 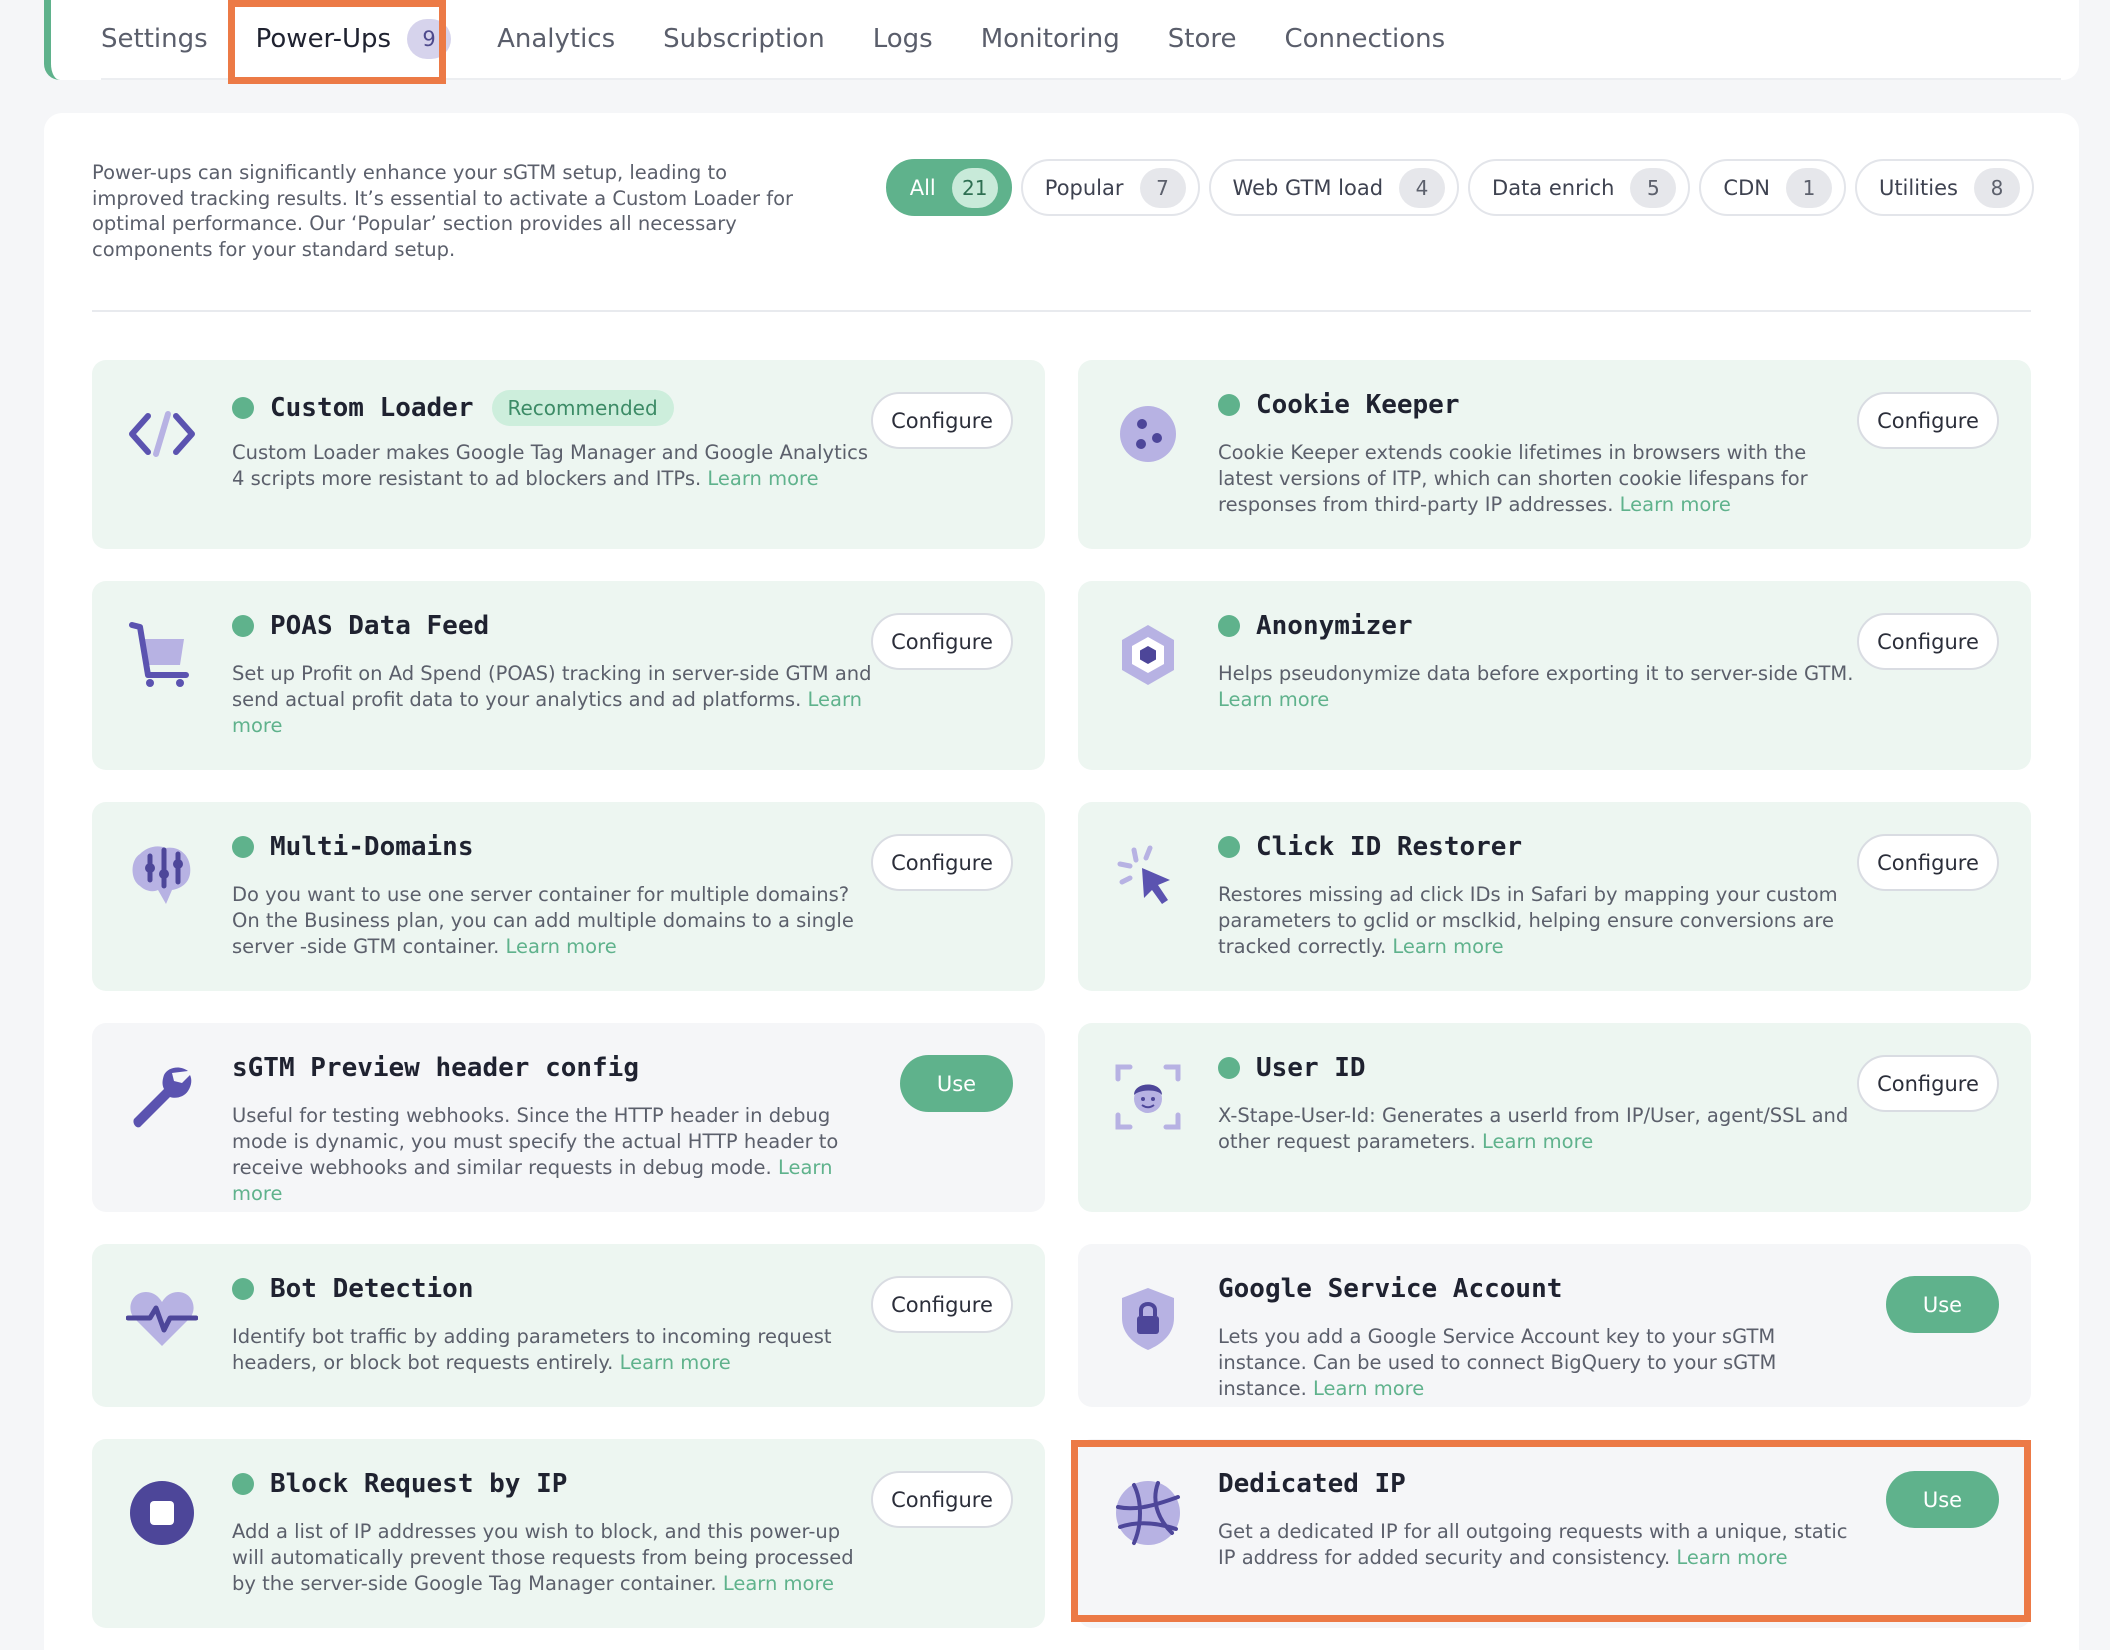 I want to click on filter-label: Web GTM load, so click(x=1308, y=187).